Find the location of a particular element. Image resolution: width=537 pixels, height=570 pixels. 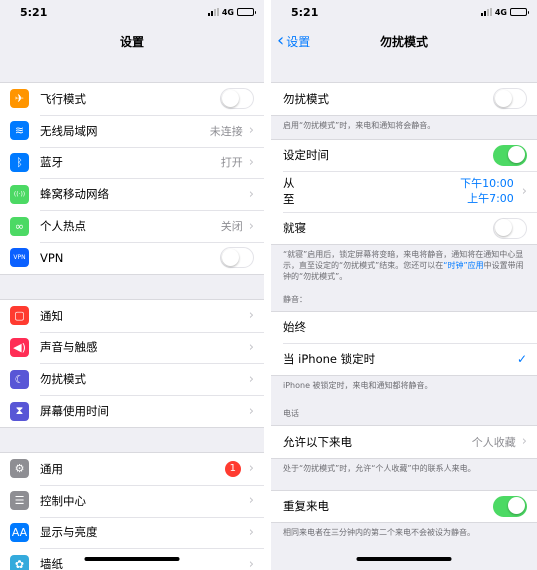

nav-bar: 设置 is located at coordinates (132, 41).